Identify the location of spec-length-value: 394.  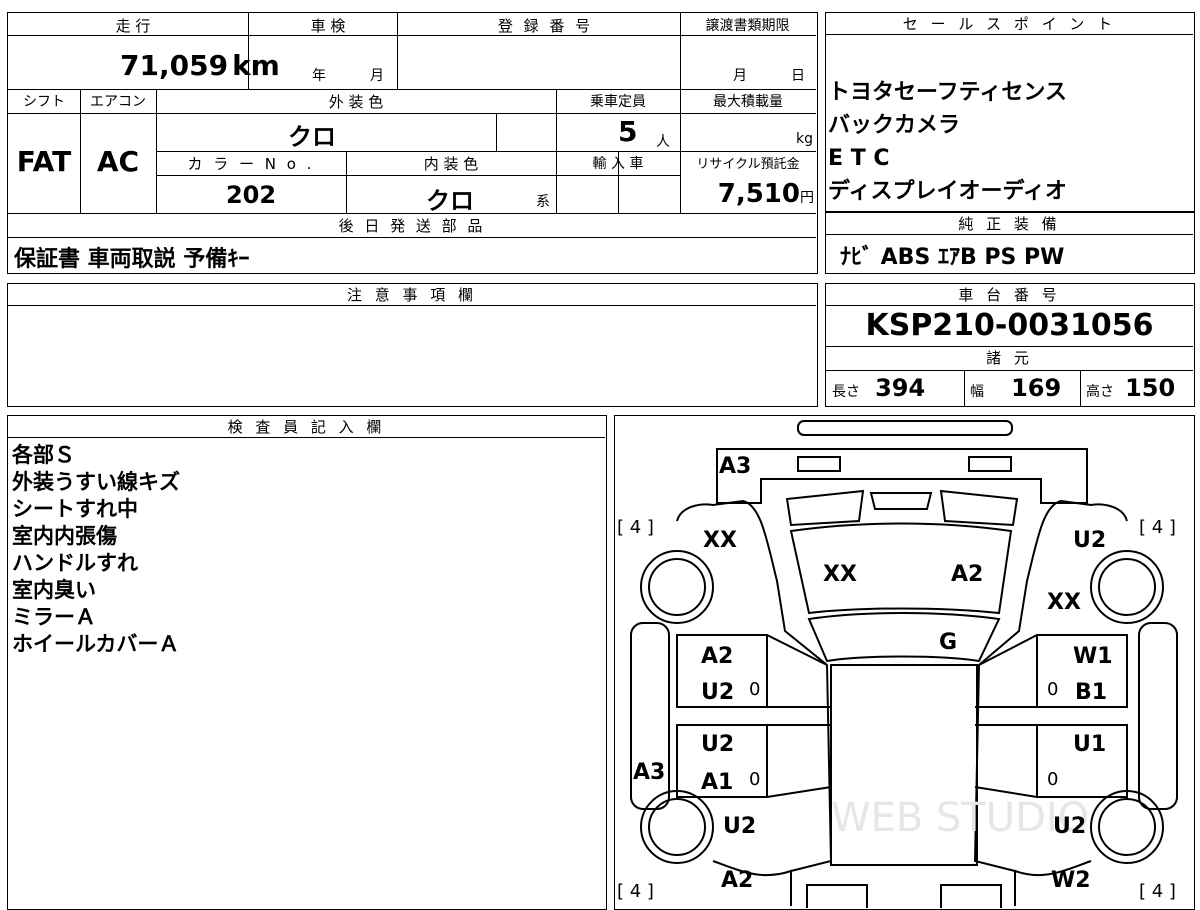
(900, 388).